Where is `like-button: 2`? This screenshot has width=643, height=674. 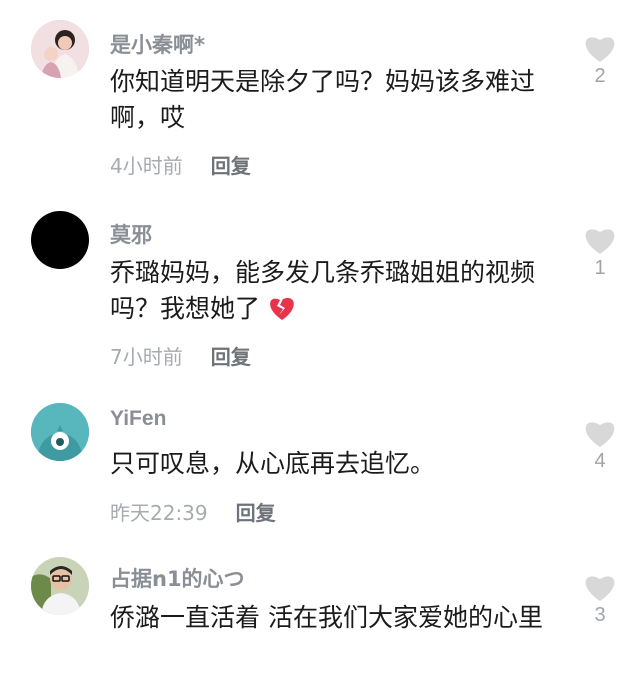 like-button: 2 is located at coordinates (600, 60).